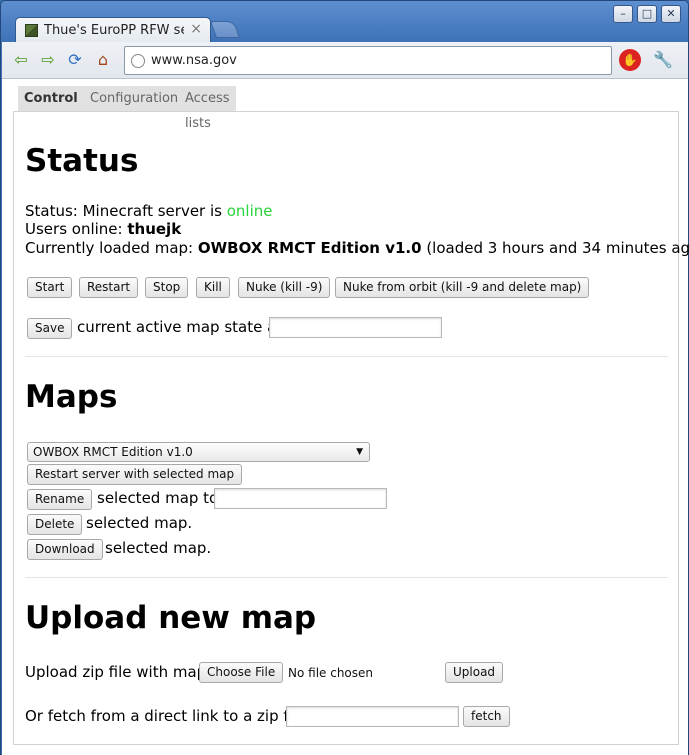 This screenshot has width=689, height=755. What do you see at coordinates (50, 287) in the screenshot?
I see `start-button: Start` at bounding box center [50, 287].